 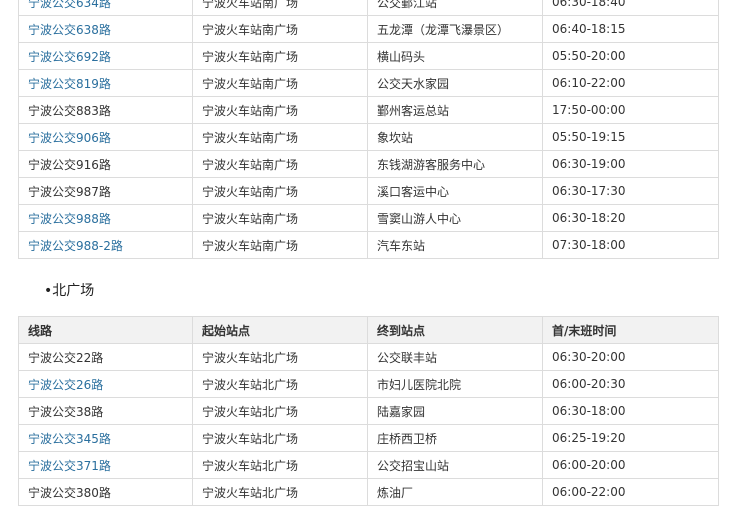 I want to click on header-route: 线路, so click(x=105, y=330).